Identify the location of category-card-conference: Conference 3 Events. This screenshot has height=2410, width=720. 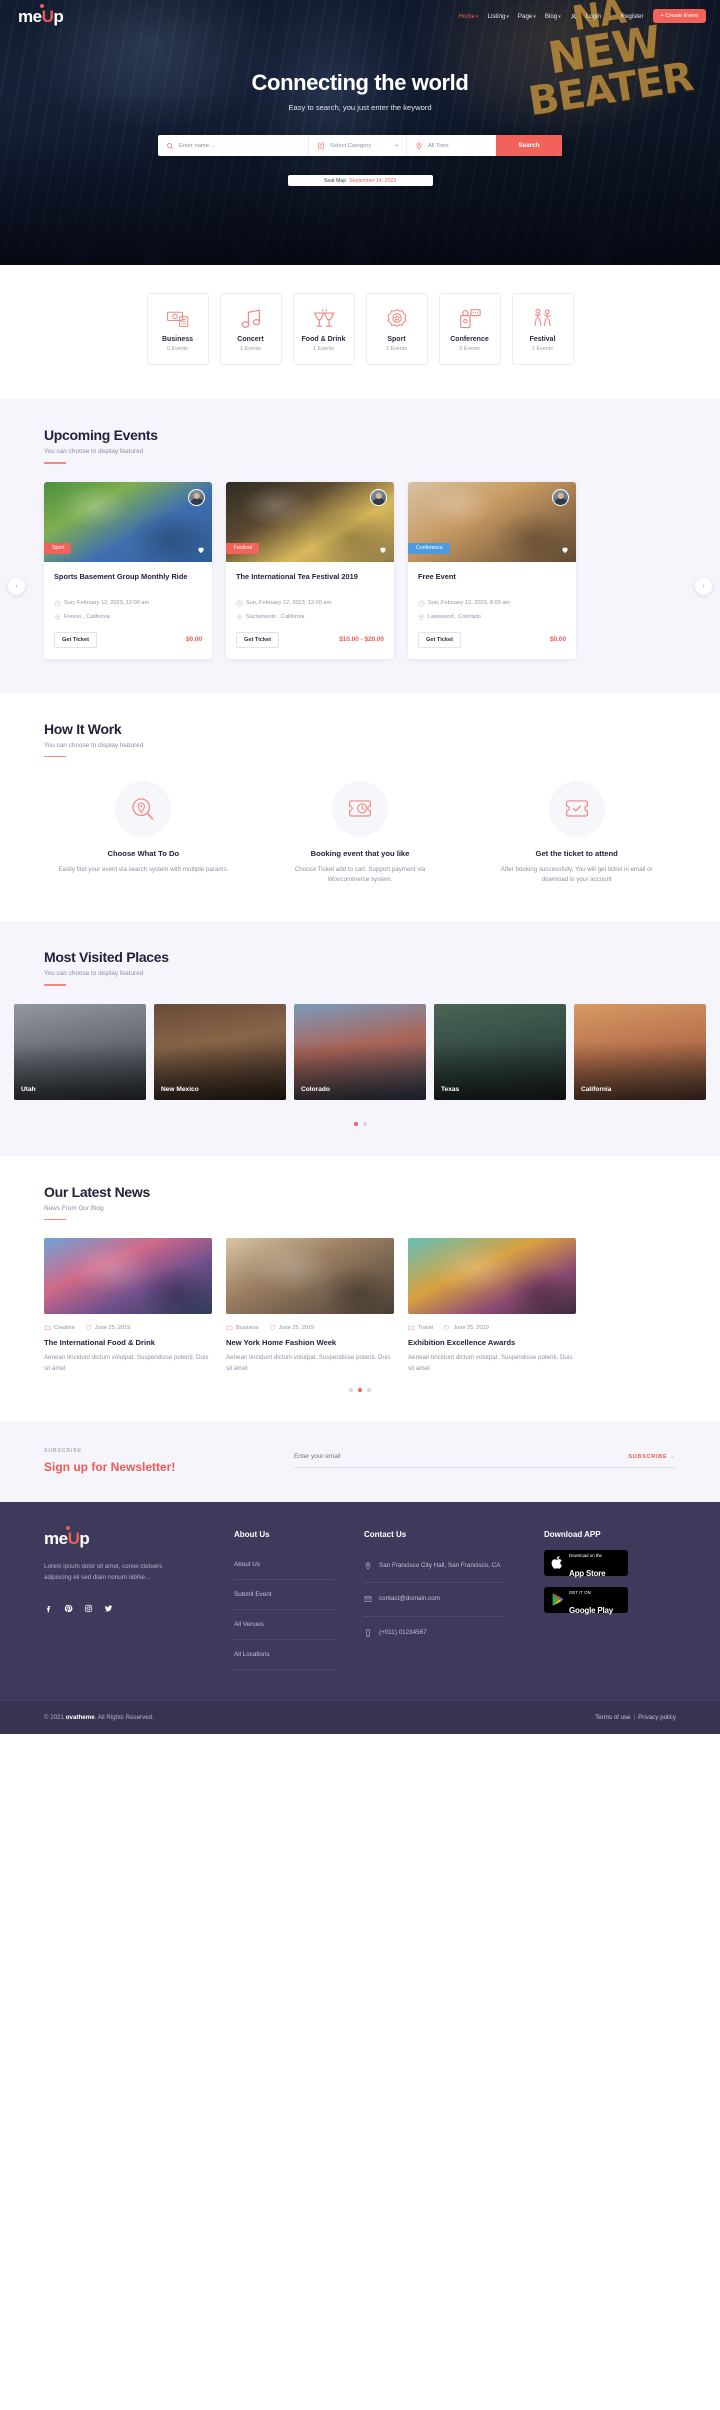
(469, 329).